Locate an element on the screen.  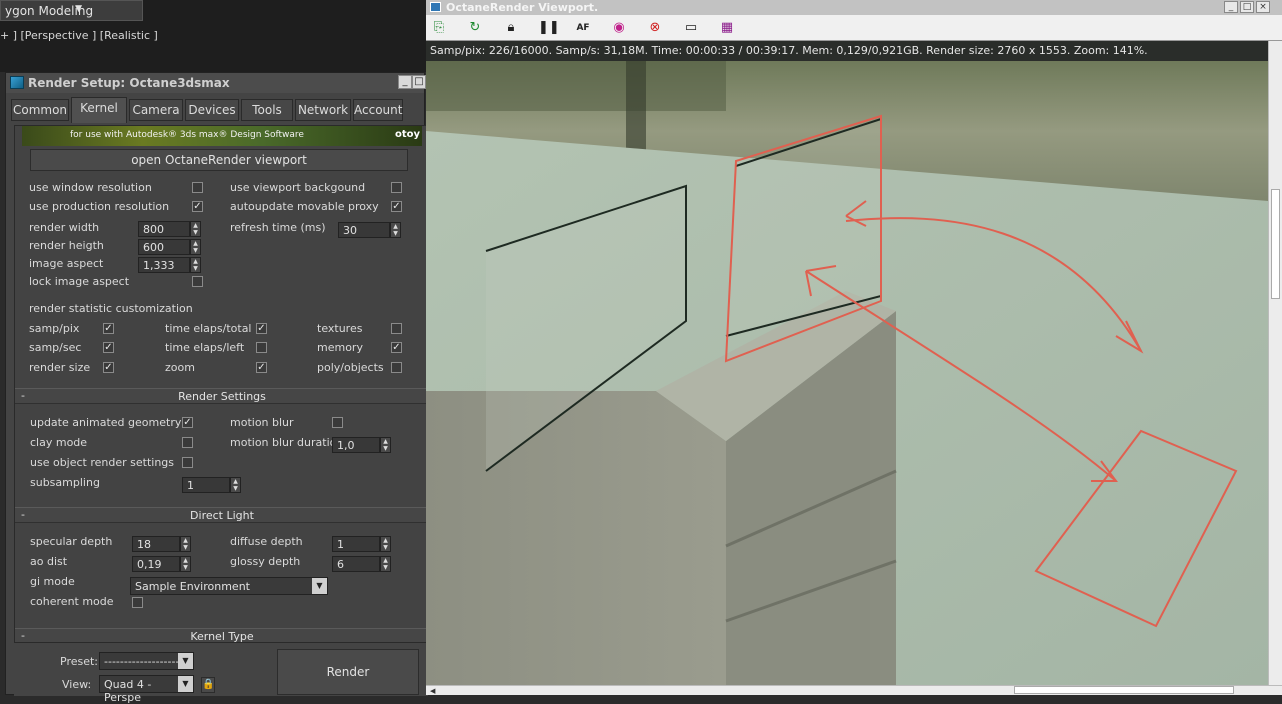
film-icon: ▦ is located at coordinates (727, 28).